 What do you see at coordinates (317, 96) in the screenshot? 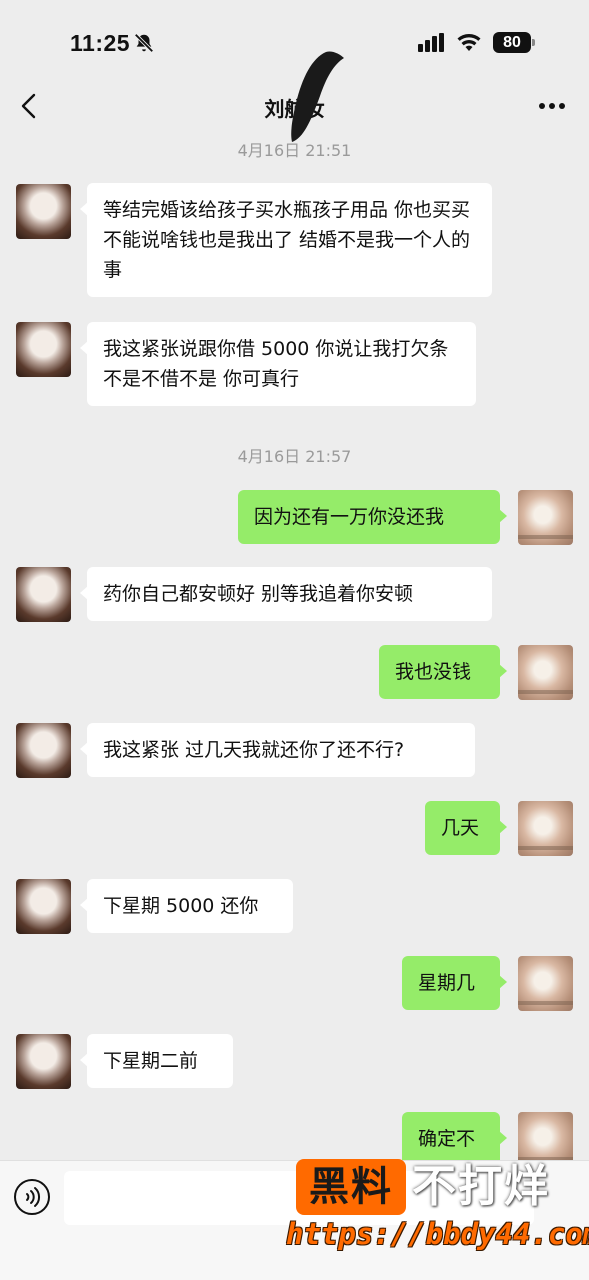
I see `redaction-scribble` at bounding box center [317, 96].